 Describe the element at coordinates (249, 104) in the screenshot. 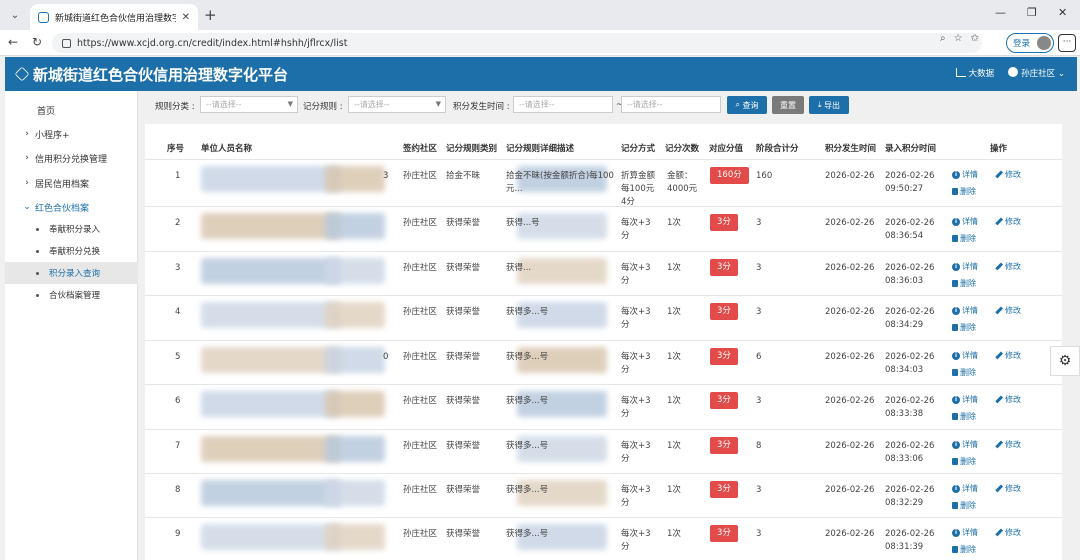

I see `rule-type-select: --请选择-- ▼` at that location.